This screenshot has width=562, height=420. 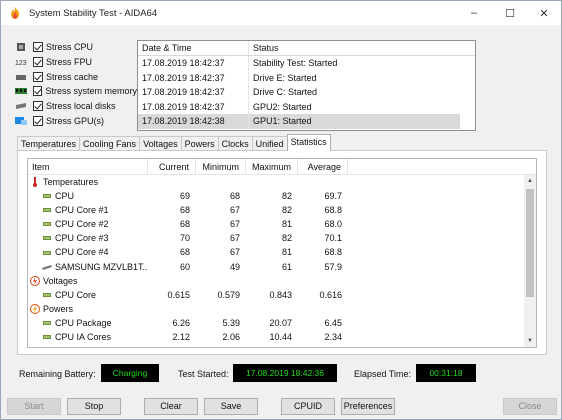 I want to click on stress-cpu-checkbox, so click(x=38, y=47).